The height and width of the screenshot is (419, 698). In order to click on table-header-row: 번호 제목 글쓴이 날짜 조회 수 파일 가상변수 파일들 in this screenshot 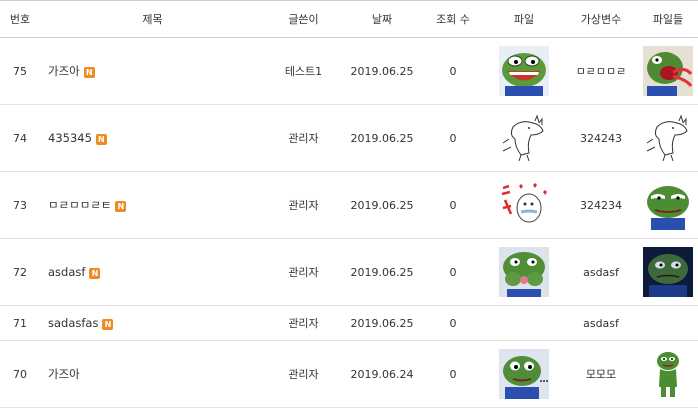, I will do `click(349, 19)`.